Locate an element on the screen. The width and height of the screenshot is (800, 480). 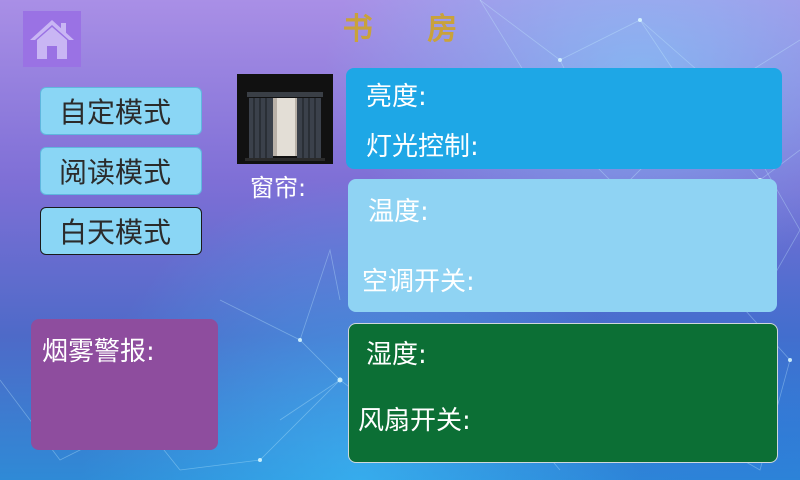
fan-switch-label: 风扇开关: is located at coordinates (414, 421).